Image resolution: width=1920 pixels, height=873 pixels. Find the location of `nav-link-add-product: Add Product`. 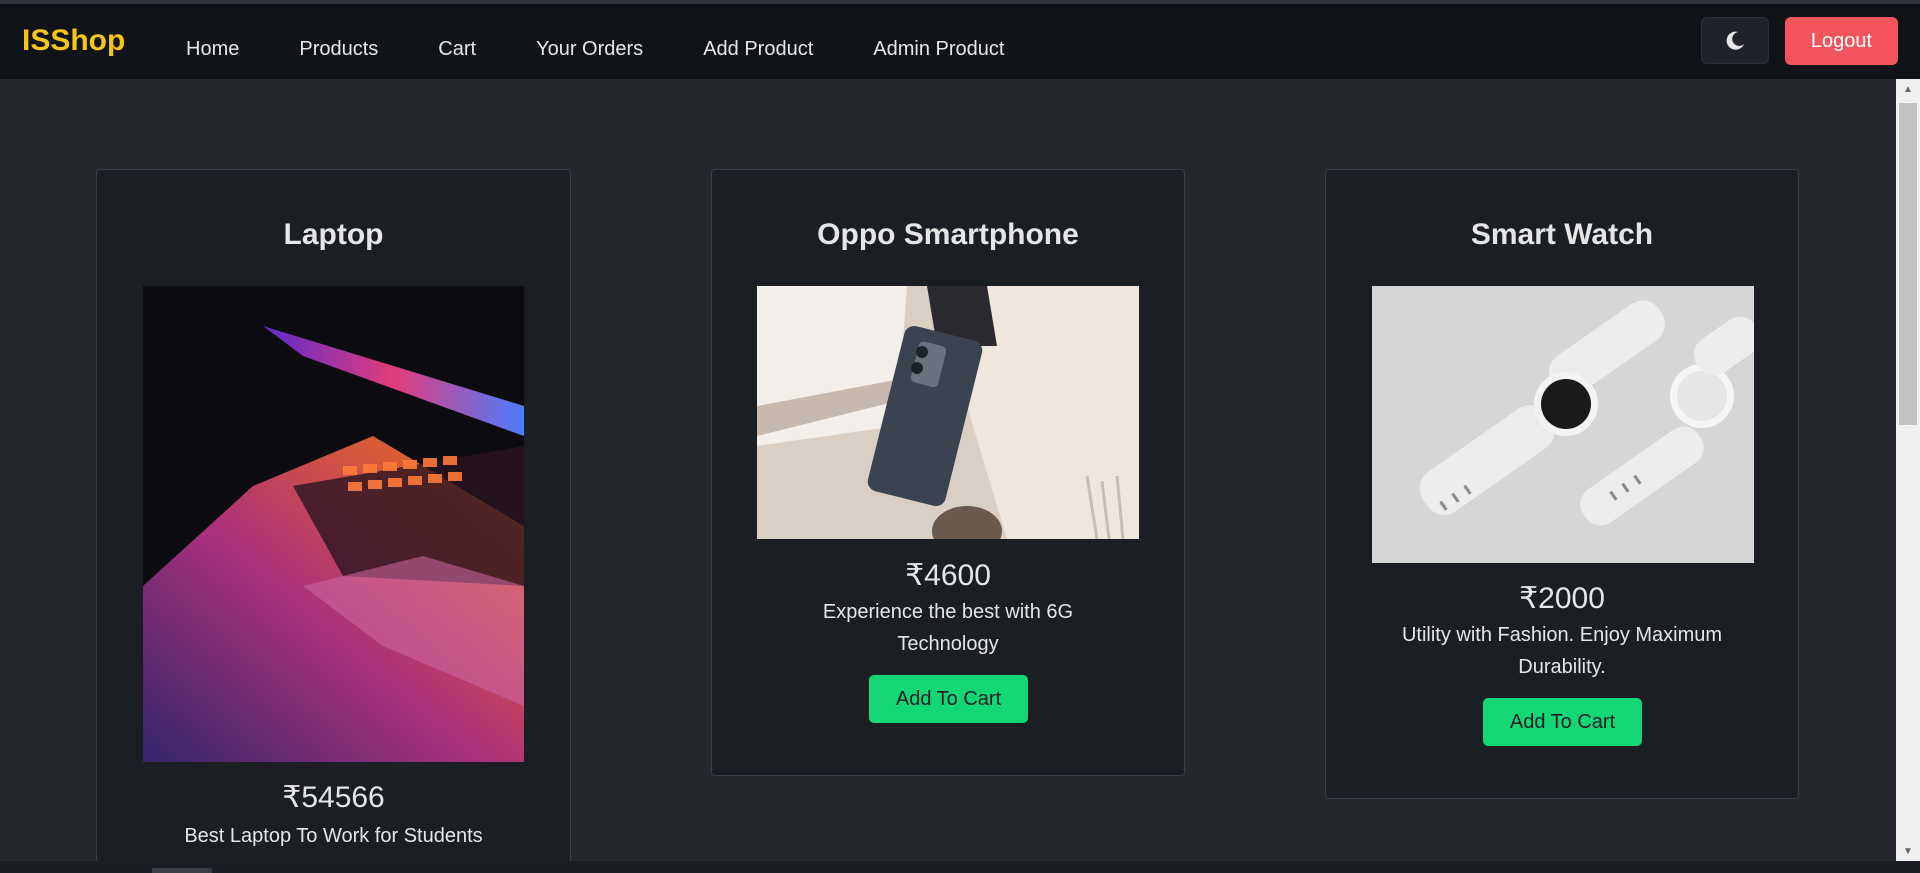

nav-link-add-product: Add Product is located at coordinates (758, 49).